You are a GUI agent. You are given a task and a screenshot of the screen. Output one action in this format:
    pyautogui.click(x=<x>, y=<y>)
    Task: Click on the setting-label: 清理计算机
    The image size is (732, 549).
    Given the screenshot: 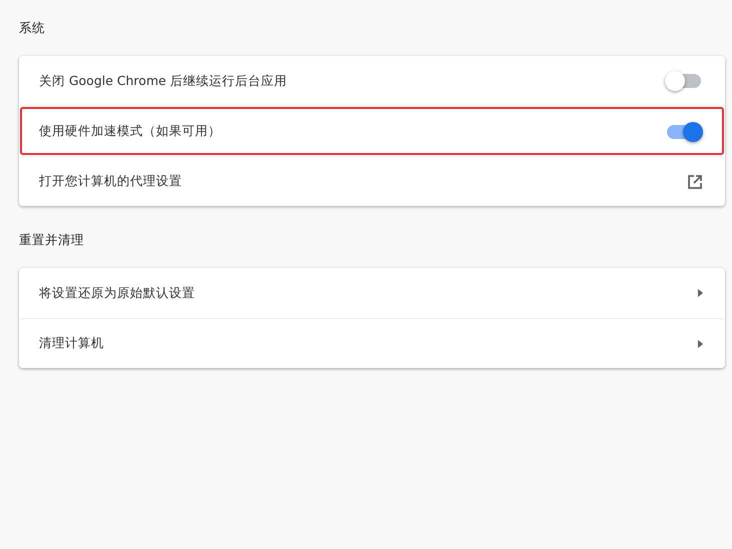 What is the action you would take?
    pyautogui.click(x=72, y=343)
    